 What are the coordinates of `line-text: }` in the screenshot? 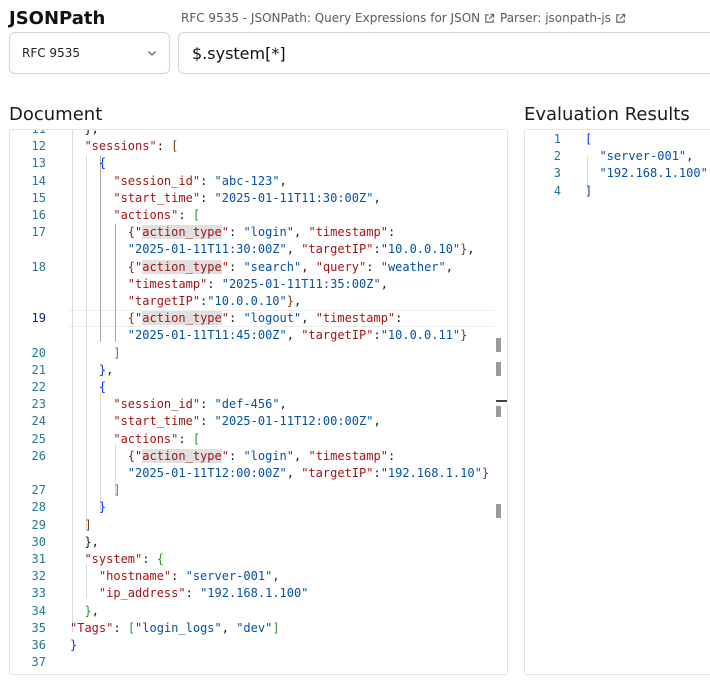 It's located at (88, 507).